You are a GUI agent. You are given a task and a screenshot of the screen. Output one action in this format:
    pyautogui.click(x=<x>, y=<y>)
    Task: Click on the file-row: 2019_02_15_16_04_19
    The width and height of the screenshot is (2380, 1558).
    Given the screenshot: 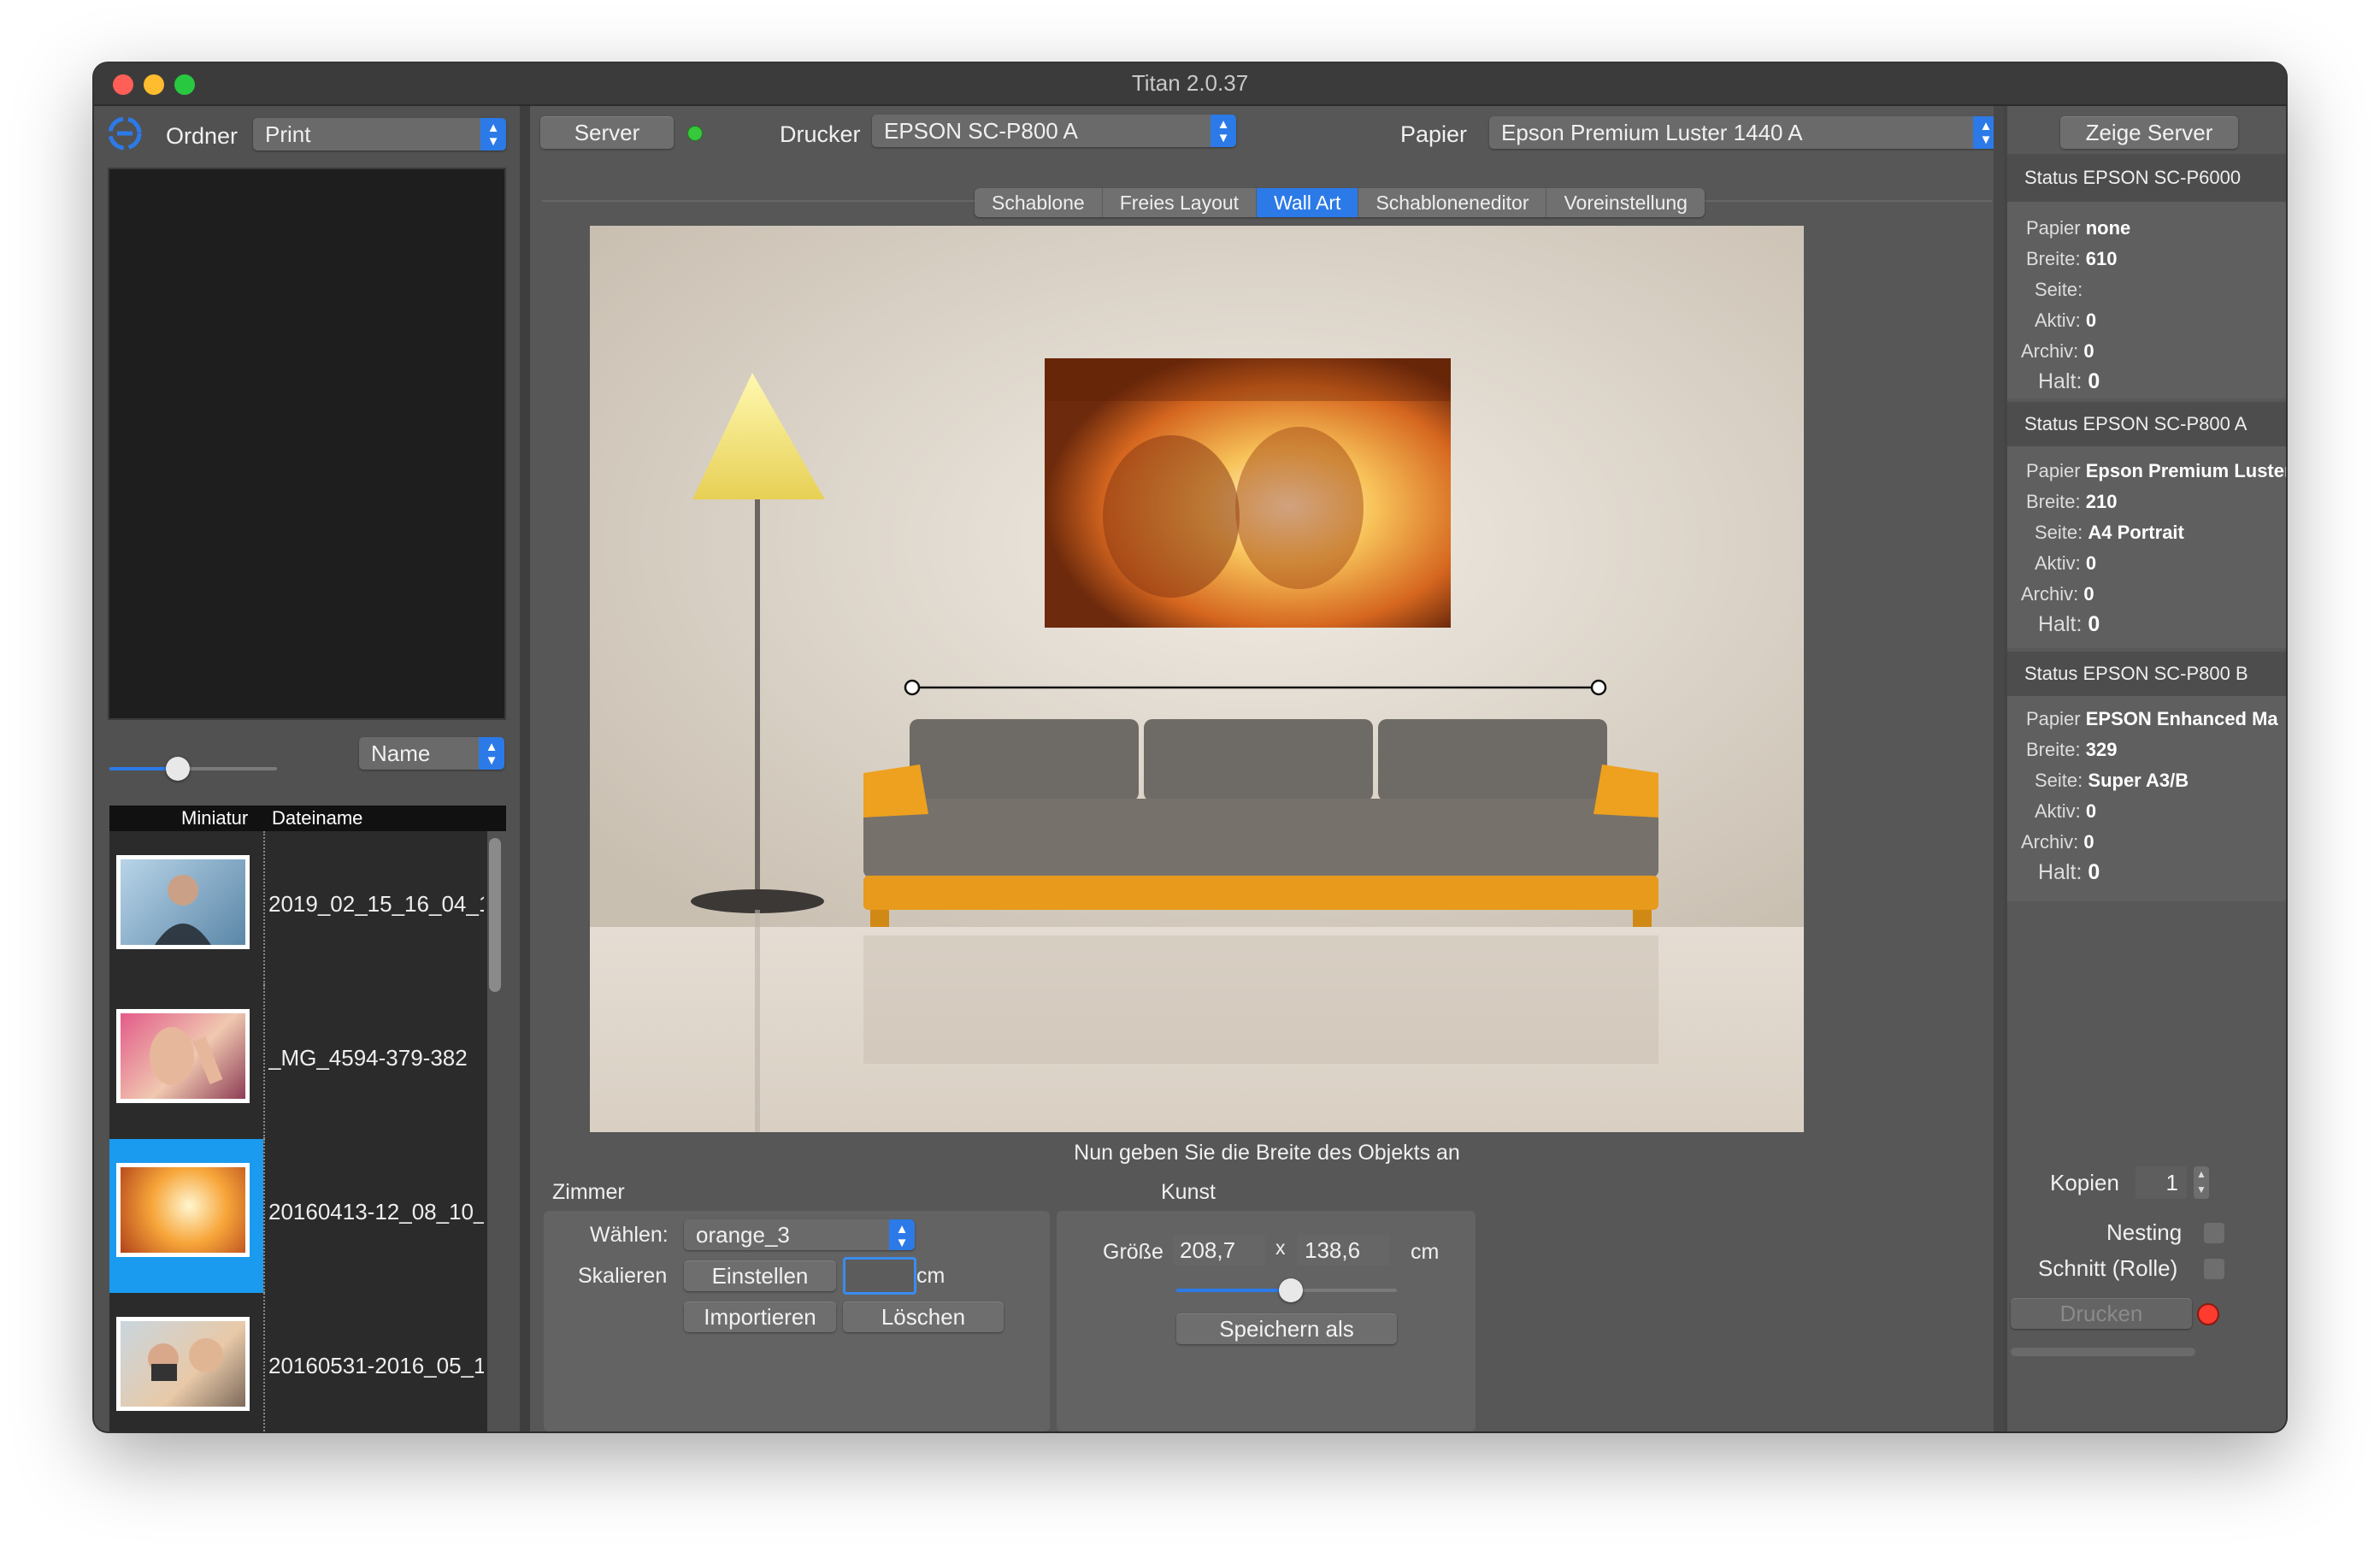 What is the action you would take?
    pyautogui.click(x=298, y=908)
    